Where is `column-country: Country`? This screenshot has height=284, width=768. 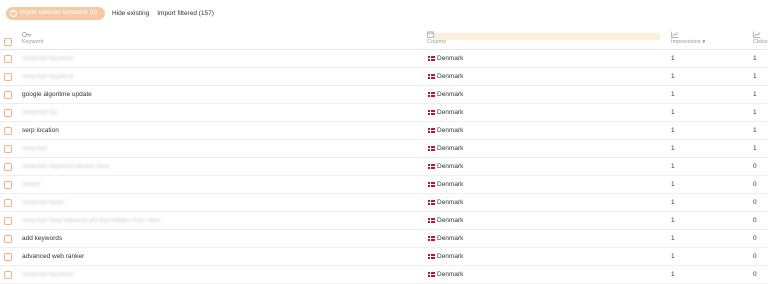 column-country: Country is located at coordinates (545, 38).